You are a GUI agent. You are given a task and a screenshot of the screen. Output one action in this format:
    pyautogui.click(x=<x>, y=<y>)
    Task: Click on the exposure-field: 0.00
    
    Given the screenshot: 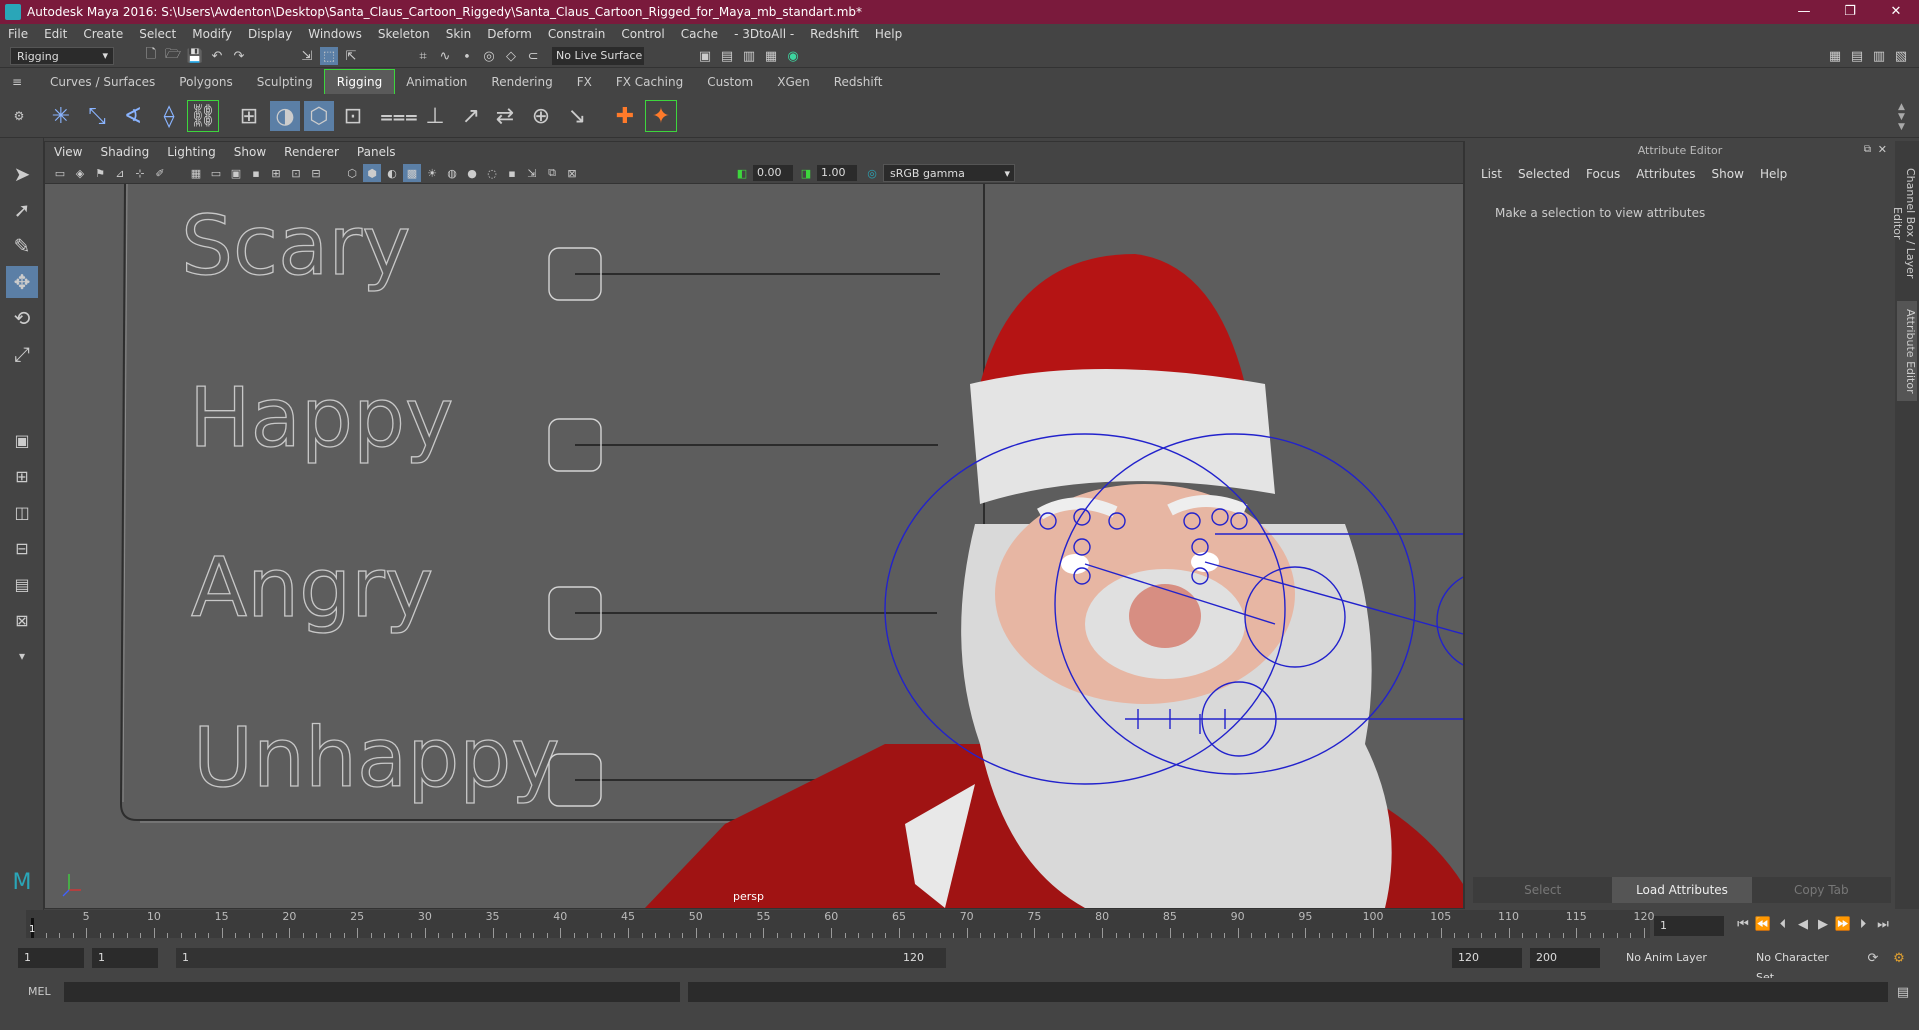 What is the action you would take?
    pyautogui.click(x=773, y=173)
    